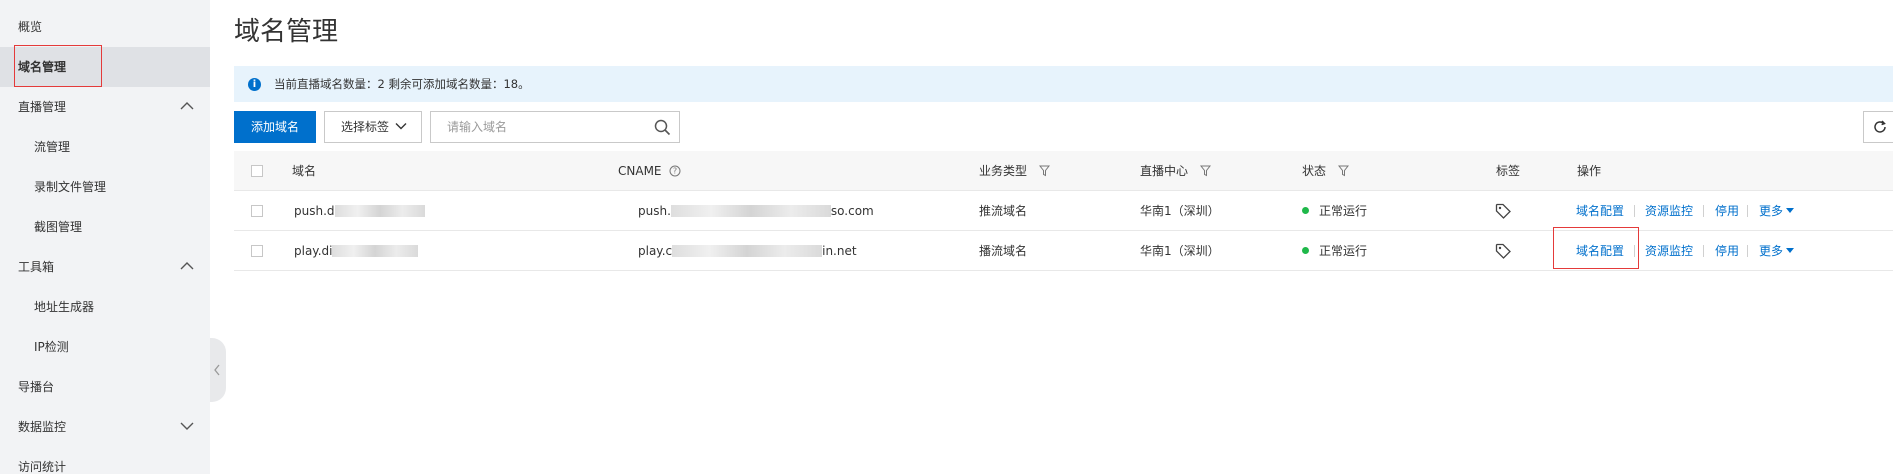  I want to click on chevron-left-icon, so click(217, 370).